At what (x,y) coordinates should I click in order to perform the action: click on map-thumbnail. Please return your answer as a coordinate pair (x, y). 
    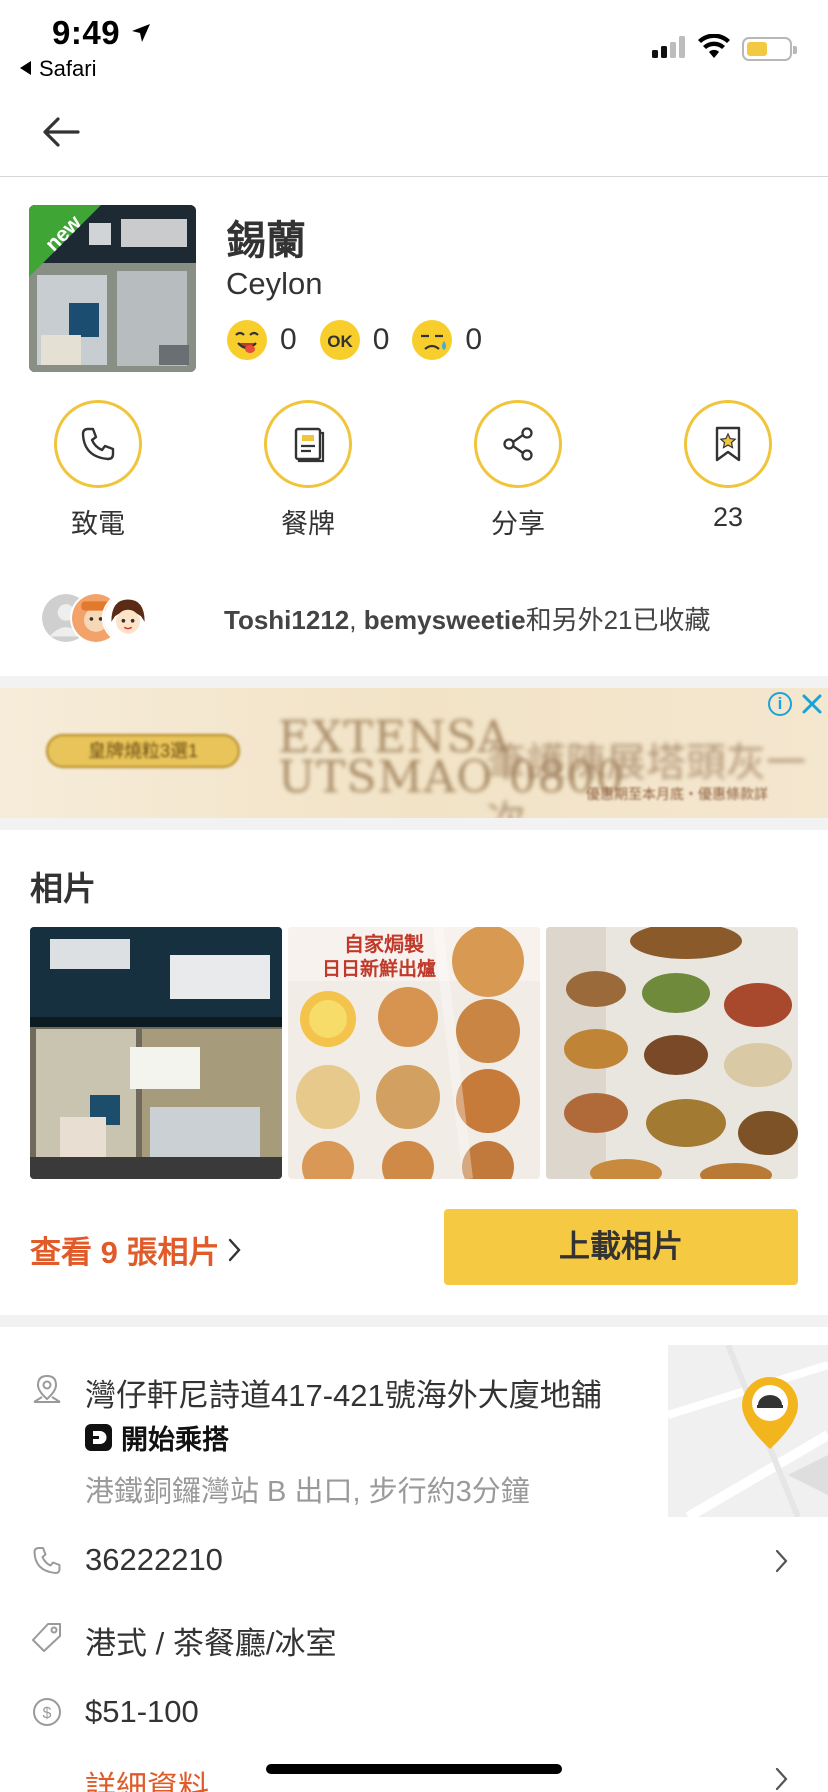
    Looking at the image, I should click on (748, 1431).